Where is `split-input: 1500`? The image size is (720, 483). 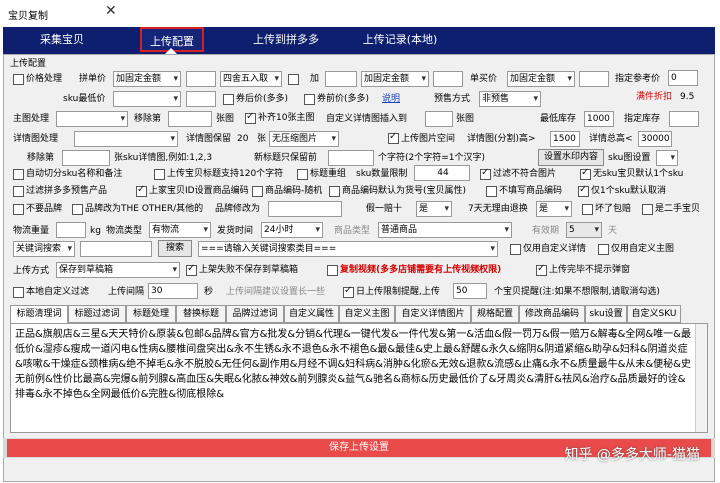
split-input: 1500 is located at coordinates (565, 139).